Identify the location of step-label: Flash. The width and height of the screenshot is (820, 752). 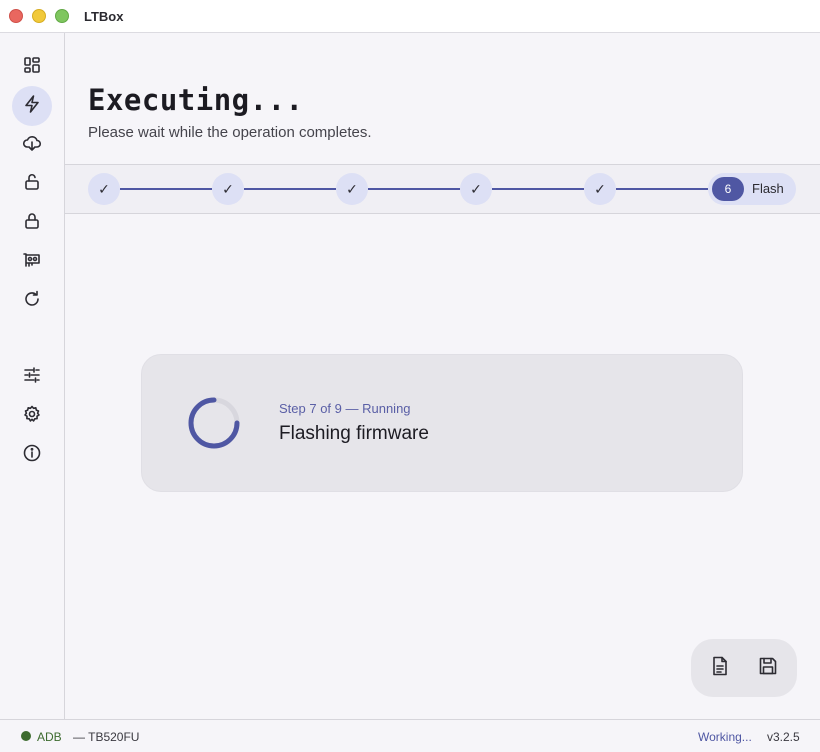
(768, 188).